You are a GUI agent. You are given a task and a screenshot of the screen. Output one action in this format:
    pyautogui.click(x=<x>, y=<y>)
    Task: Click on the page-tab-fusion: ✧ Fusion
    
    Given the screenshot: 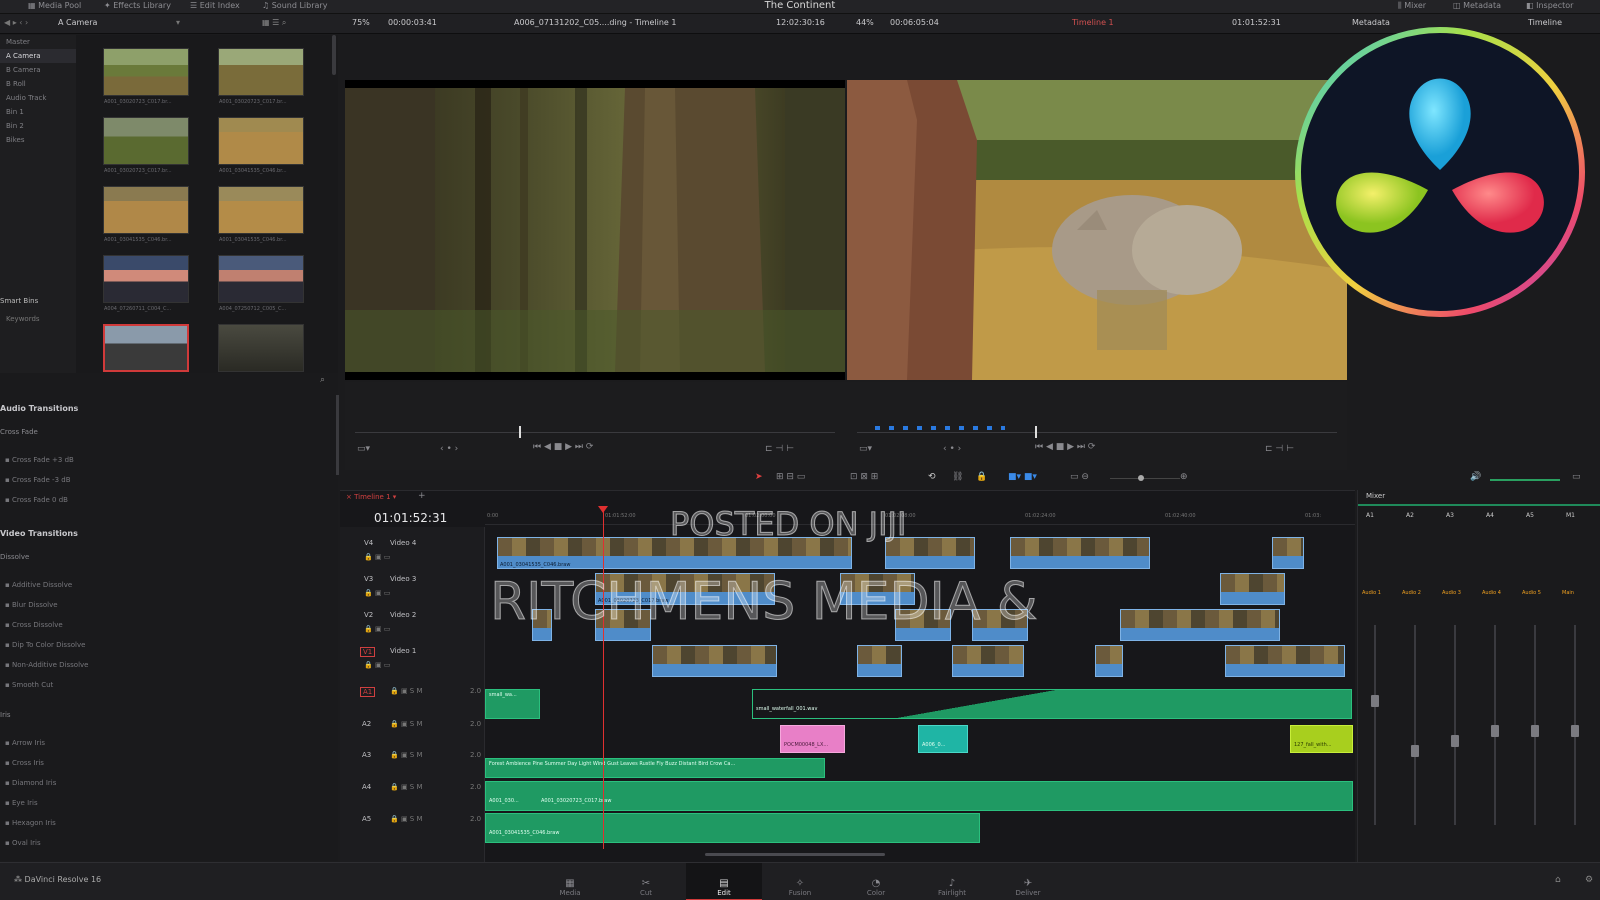 What is the action you would take?
    pyautogui.click(x=800, y=887)
    